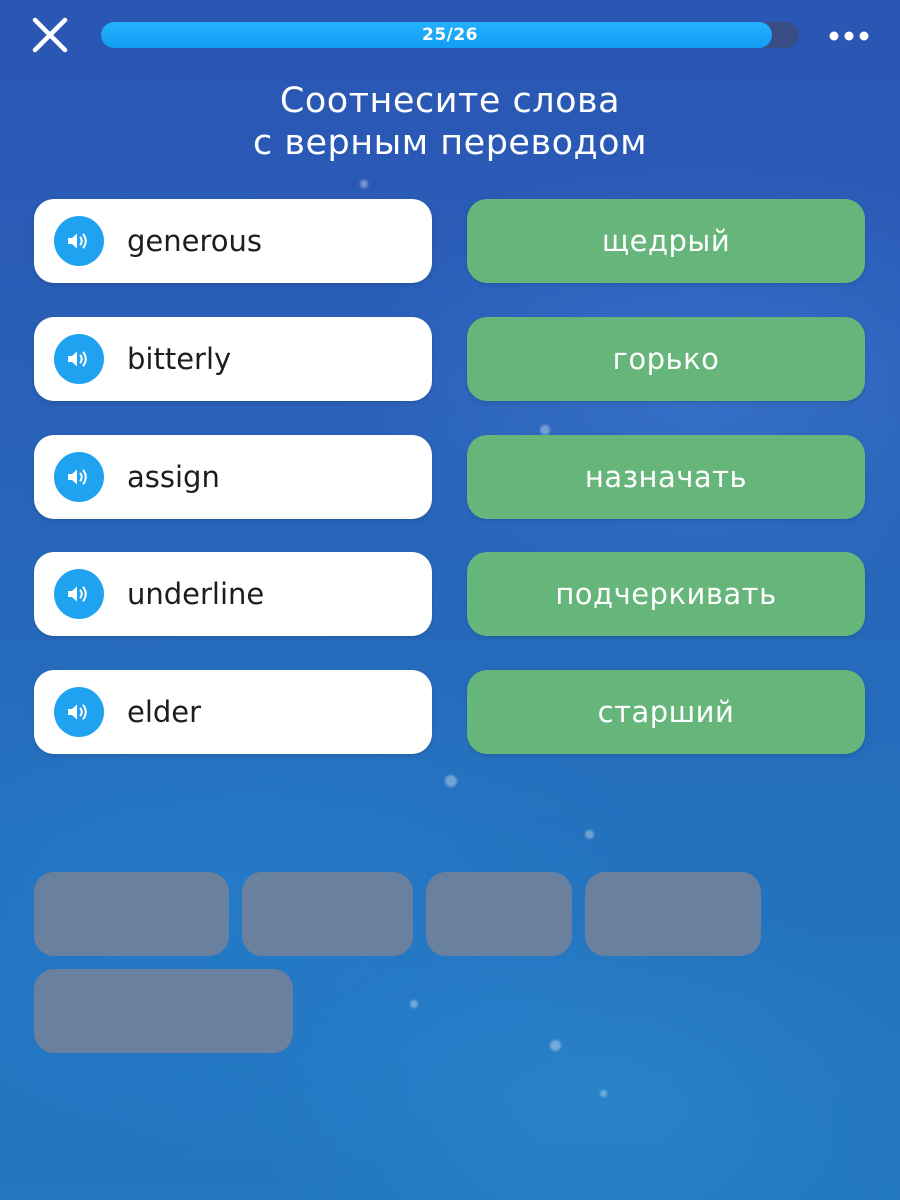  What do you see at coordinates (179, 359) in the screenshot?
I see `word-label: bitterly` at bounding box center [179, 359].